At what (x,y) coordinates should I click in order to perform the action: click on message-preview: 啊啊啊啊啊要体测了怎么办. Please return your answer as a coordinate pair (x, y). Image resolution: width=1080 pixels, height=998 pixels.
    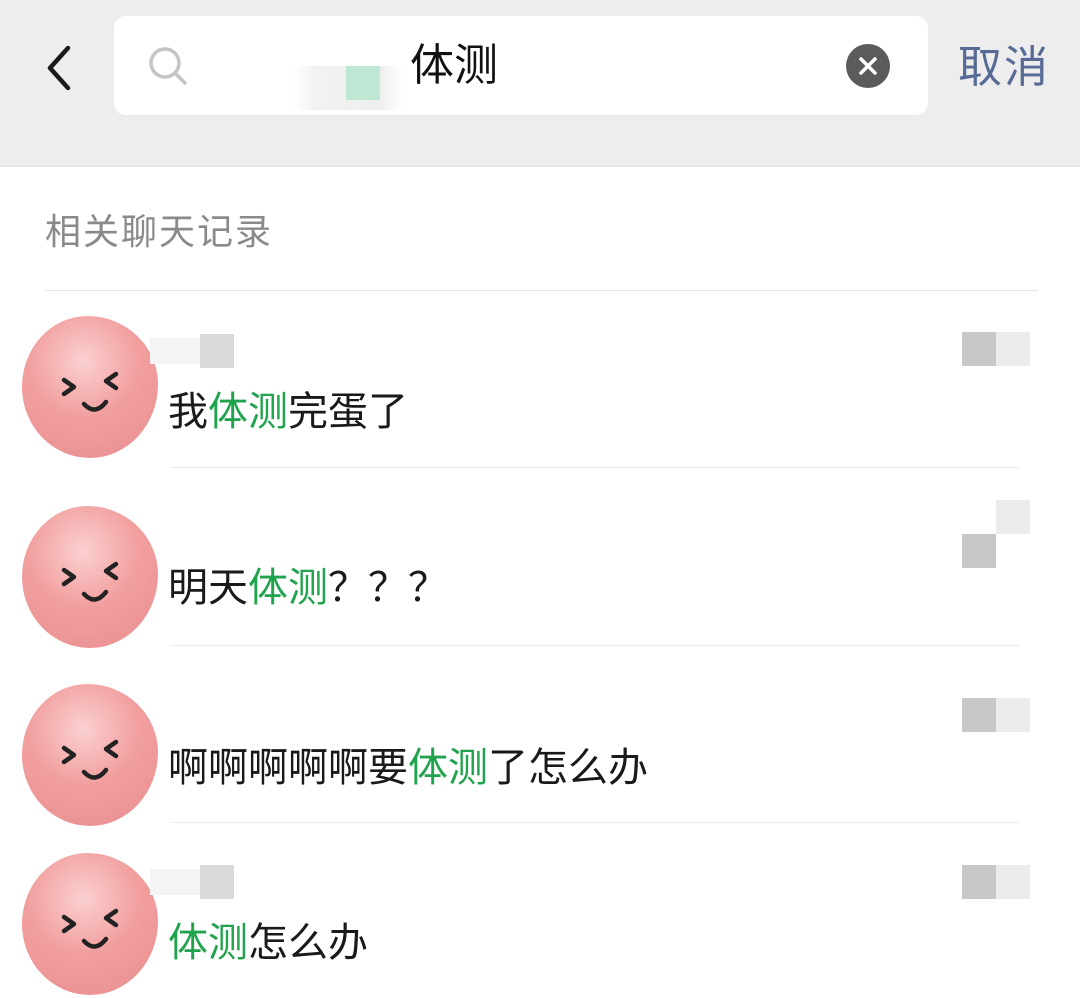
    Looking at the image, I should click on (408, 768).